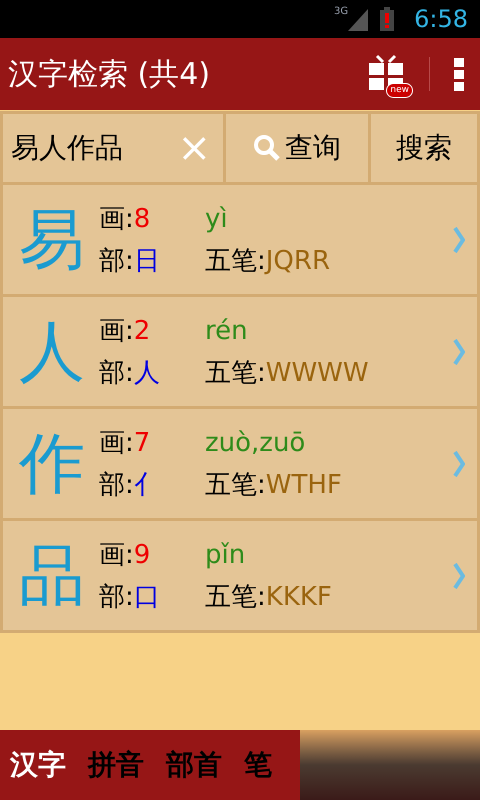 This screenshot has height=800, width=480. Describe the element at coordinates (240, 575) in the screenshot. I see `character-row: 品 画:9 部:口 pǐn 五笔:KKKF` at that location.